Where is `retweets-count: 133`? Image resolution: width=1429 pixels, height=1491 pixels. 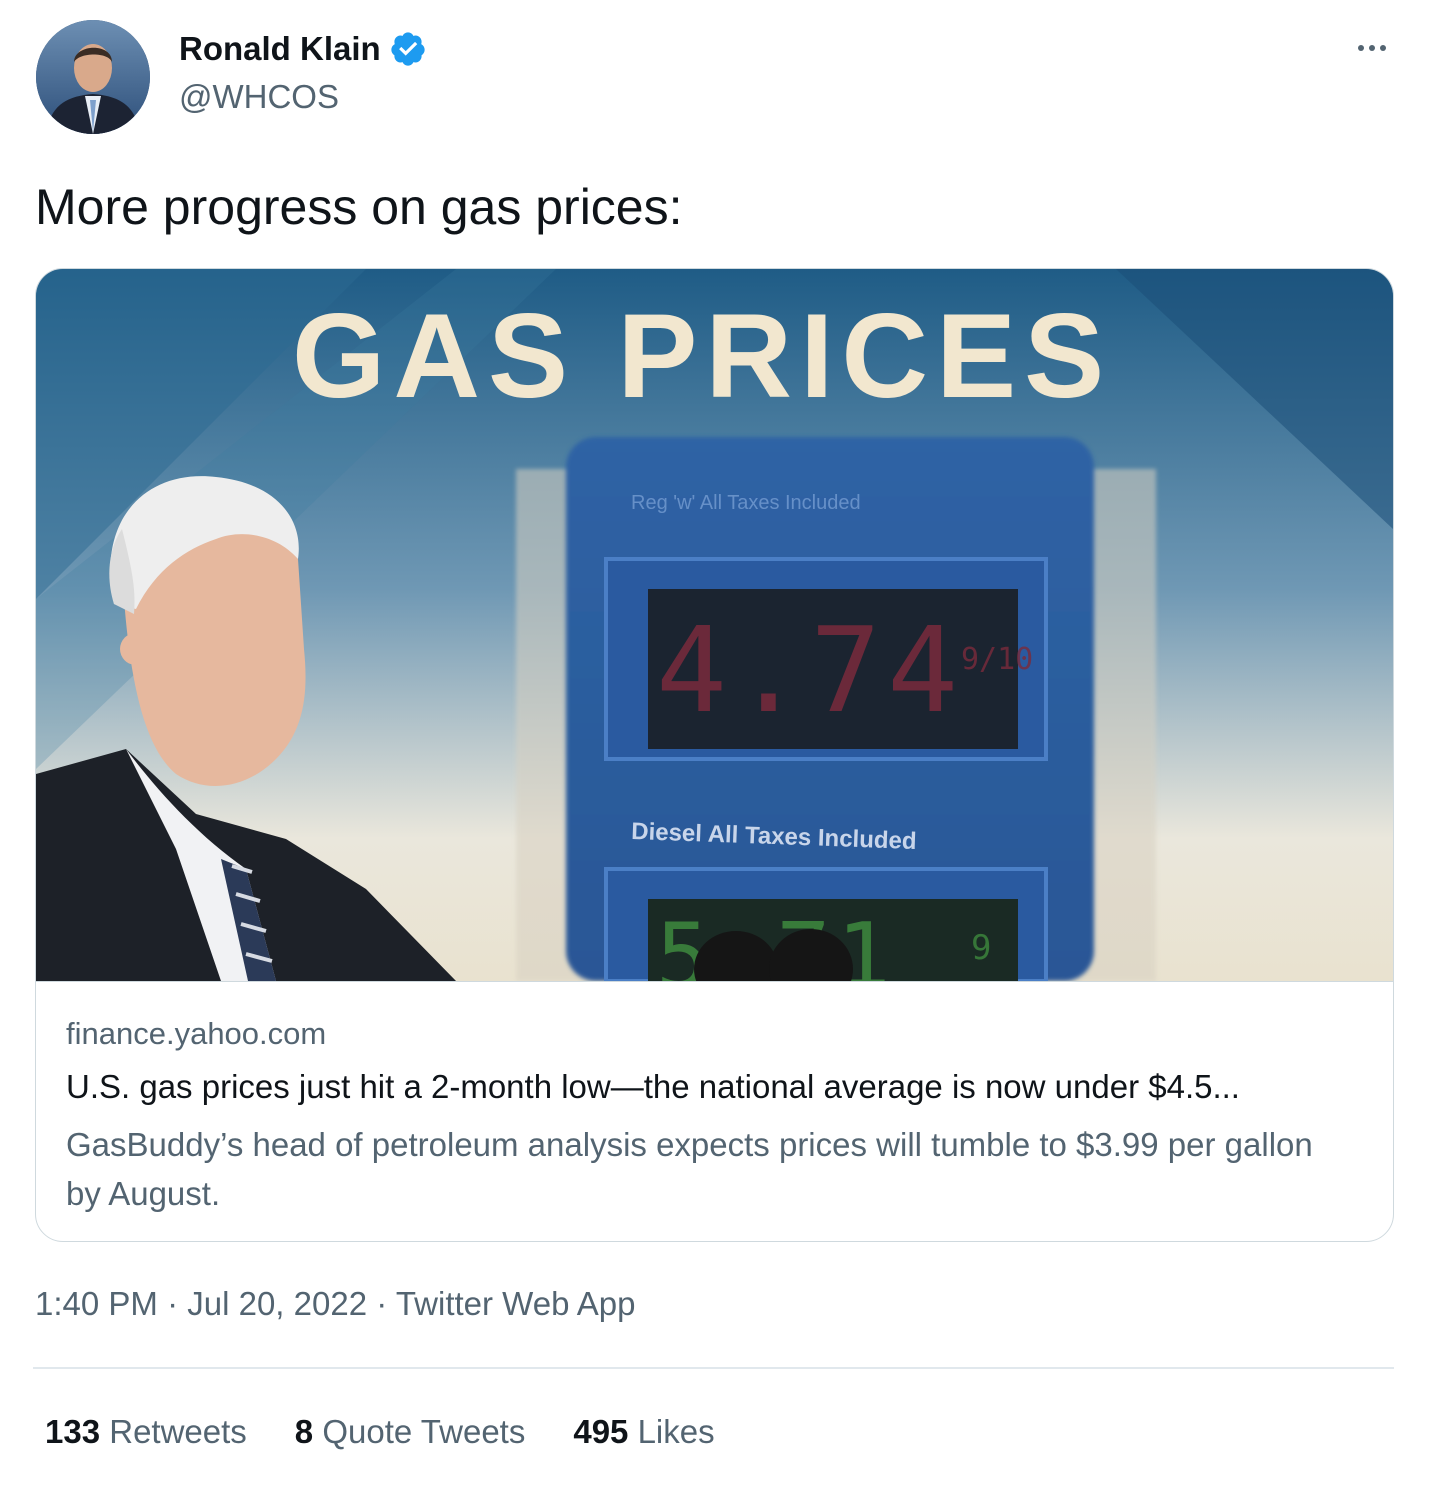 retweets-count: 133 is located at coordinates (73, 1431).